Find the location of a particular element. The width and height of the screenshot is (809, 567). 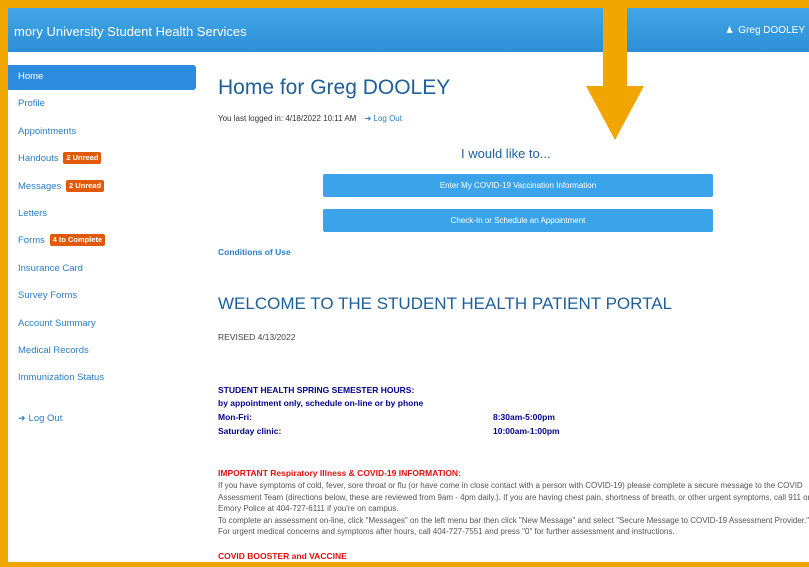

sidebar-item-forms: Forms 4 to Complete is located at coordinates (102, 242).